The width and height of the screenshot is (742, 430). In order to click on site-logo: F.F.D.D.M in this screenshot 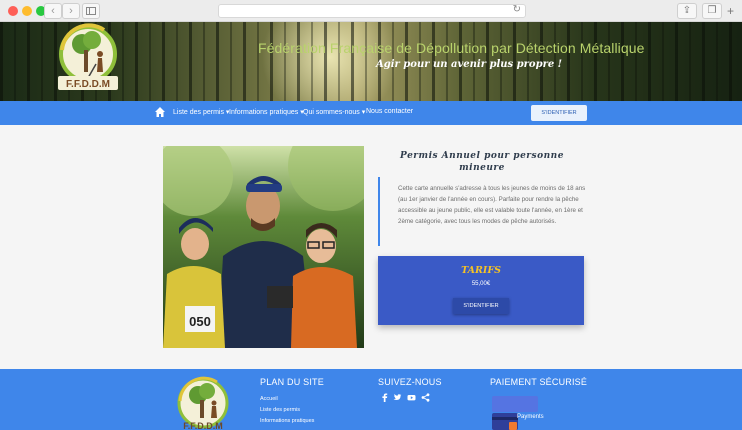, I will do `click(90, 58)`.